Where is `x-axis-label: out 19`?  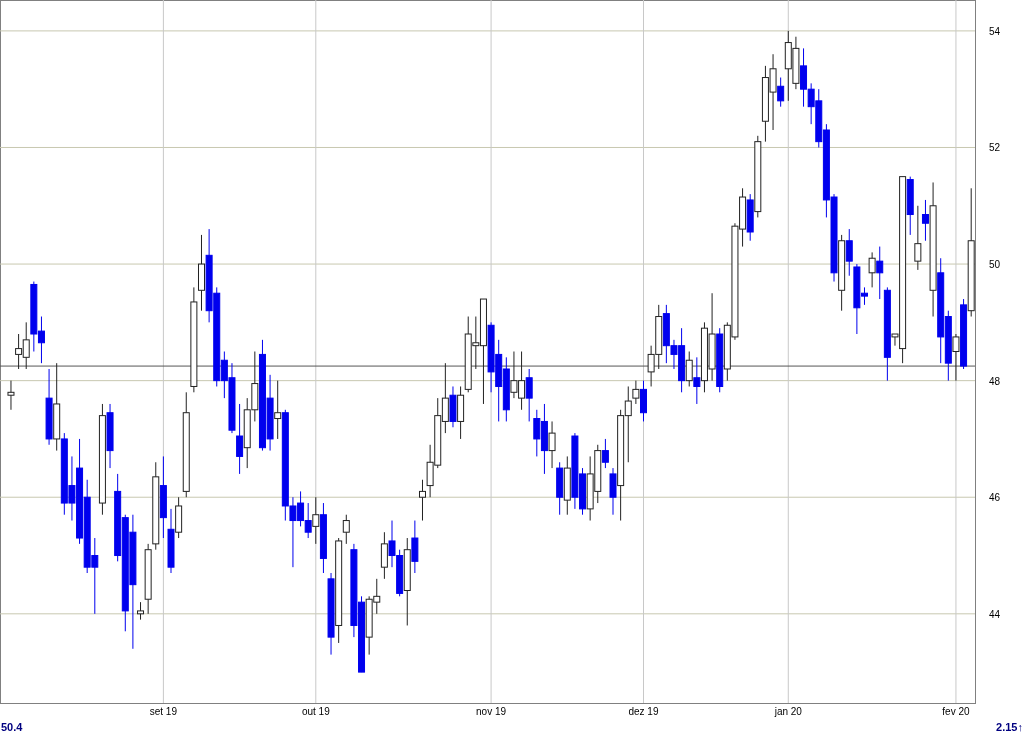 x-axis-label: out 19 is located at coordinates (315, 711).